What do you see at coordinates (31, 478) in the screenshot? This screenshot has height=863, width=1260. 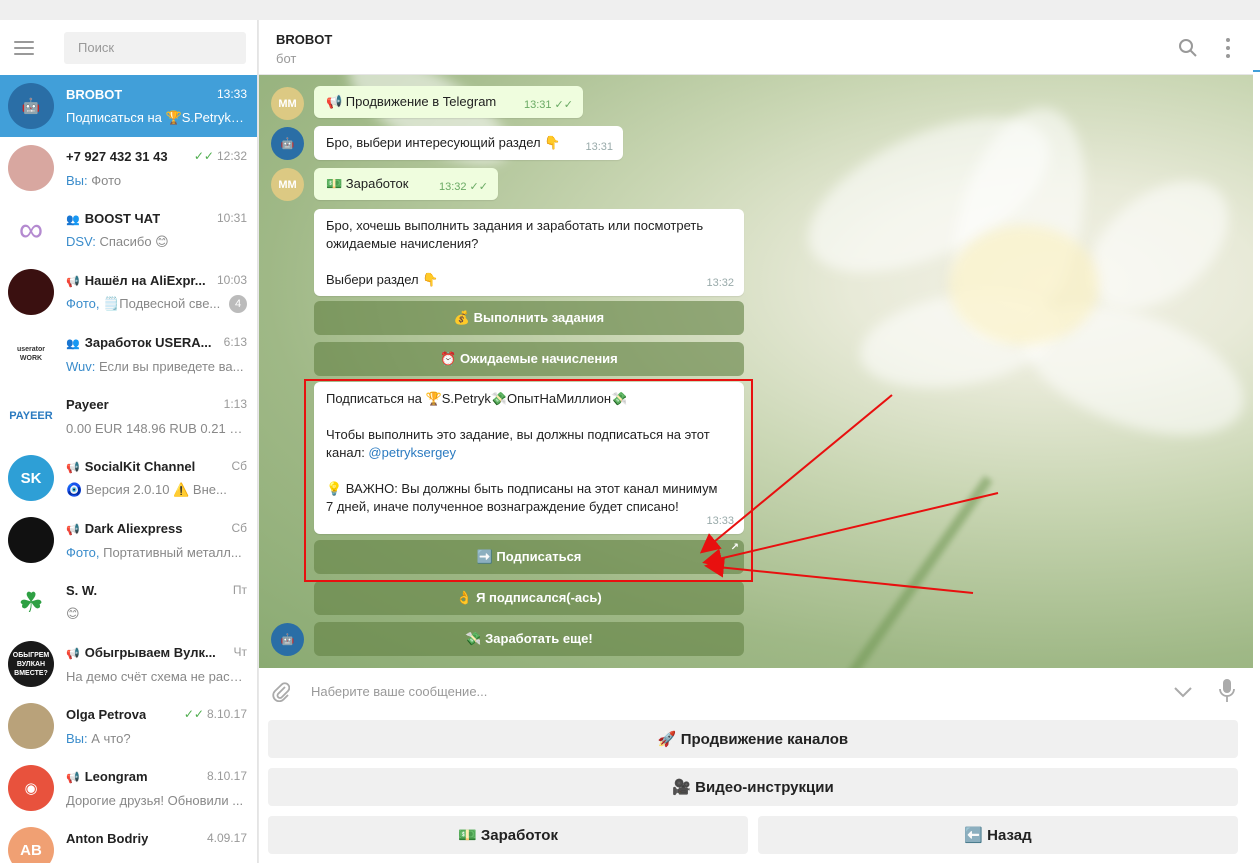 I see `avatar: SK` at bounding box center [31, 478].